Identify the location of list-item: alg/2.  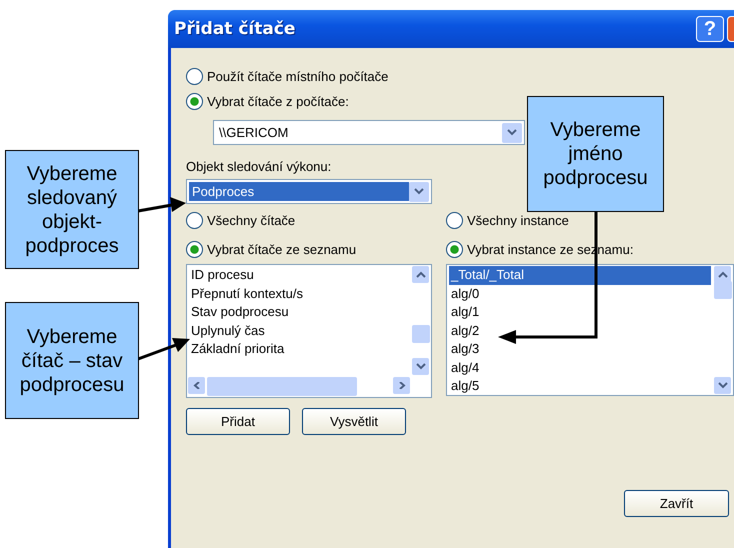
(580, 331).